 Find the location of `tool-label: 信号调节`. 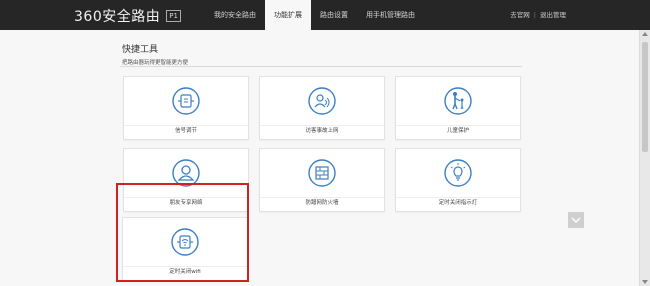

tool-label: 信号调节 is located at coordinates (185, 131).